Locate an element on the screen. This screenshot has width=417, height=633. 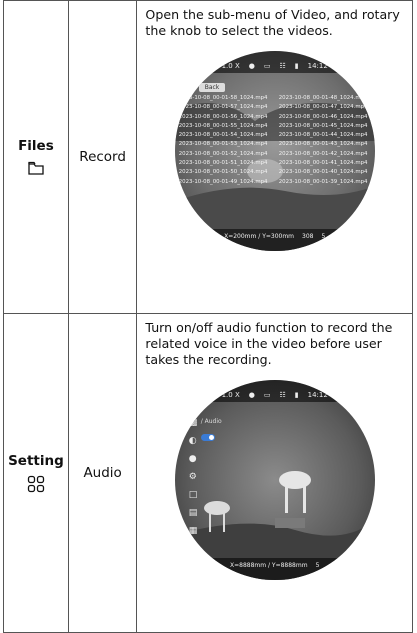
video-file-item: 2023-10-08_00-01-54_1024.mp4 is located at coordinates (226, 135).